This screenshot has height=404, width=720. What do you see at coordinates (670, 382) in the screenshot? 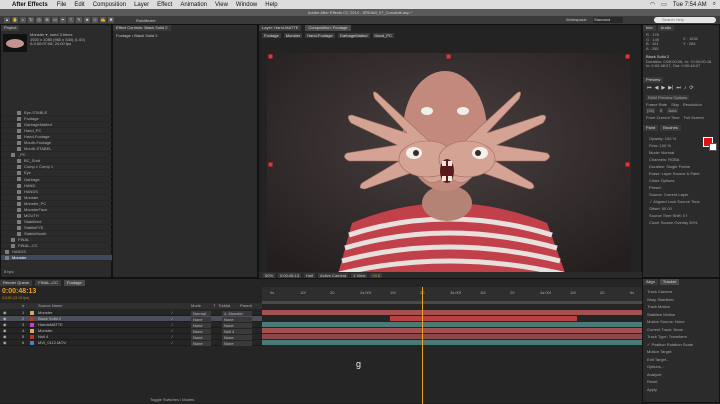
I see `tracker-option: Reset` at bounding box center [670, 382].